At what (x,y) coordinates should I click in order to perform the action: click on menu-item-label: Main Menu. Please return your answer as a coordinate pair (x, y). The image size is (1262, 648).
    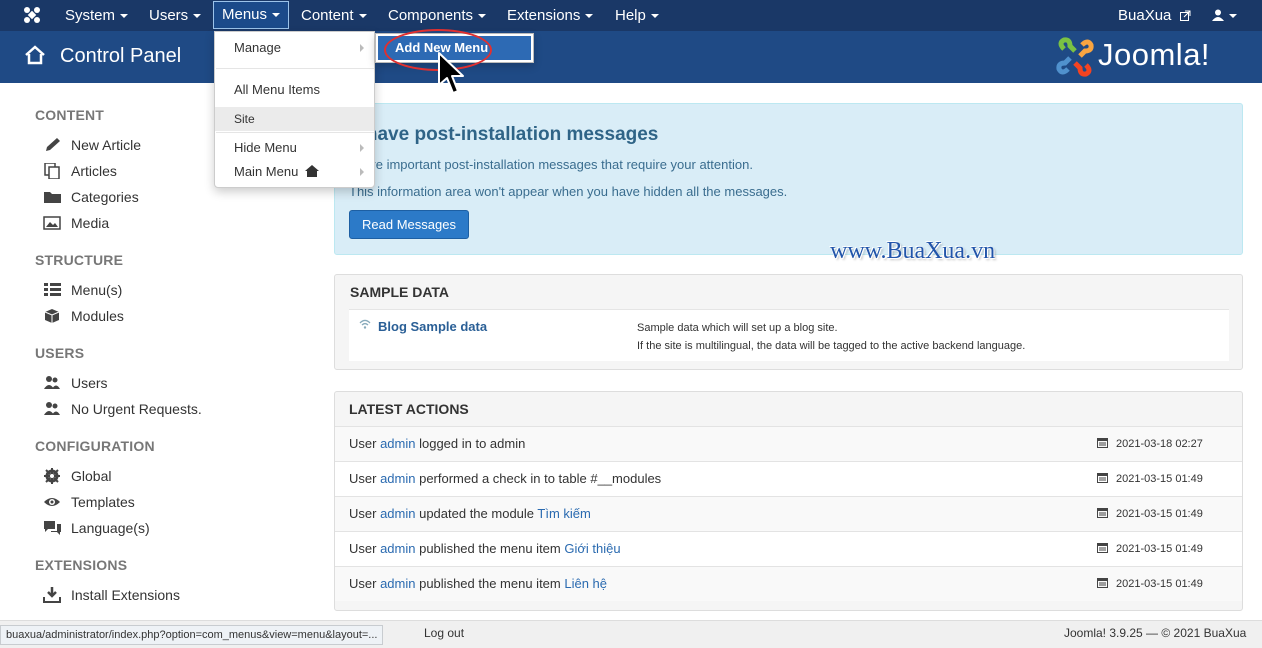
    Looking at the image, I should click on (266, 171).